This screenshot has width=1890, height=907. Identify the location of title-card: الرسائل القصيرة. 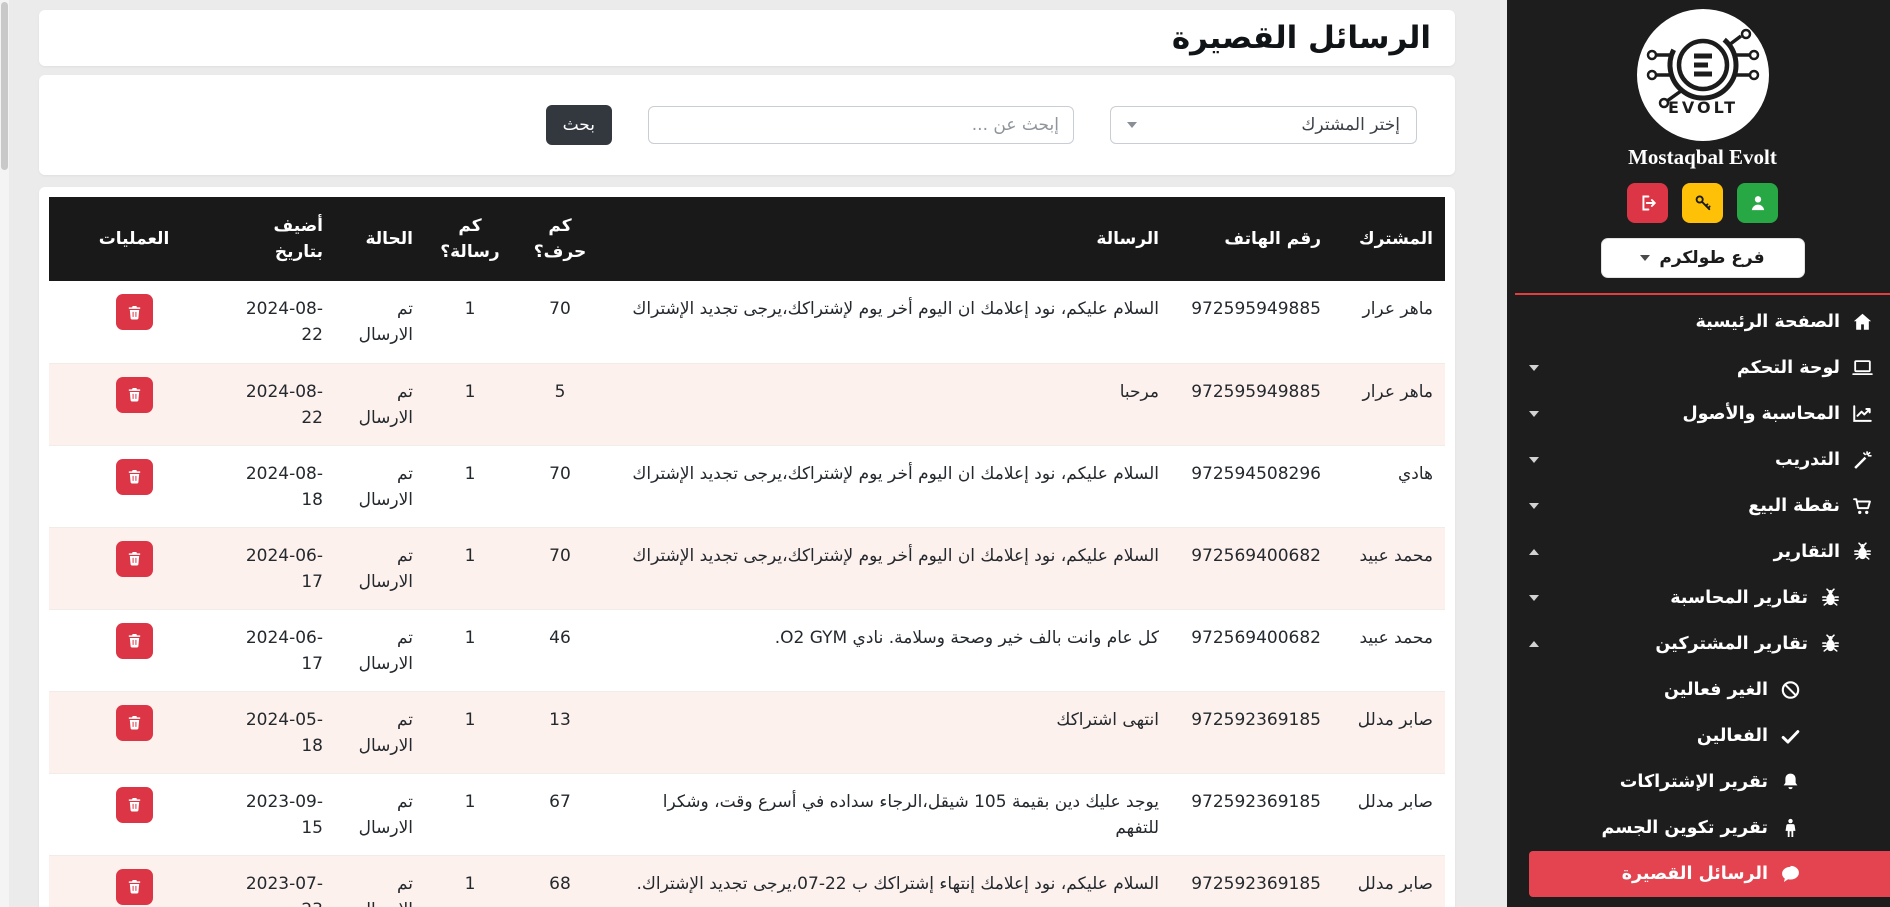
(747, 38).